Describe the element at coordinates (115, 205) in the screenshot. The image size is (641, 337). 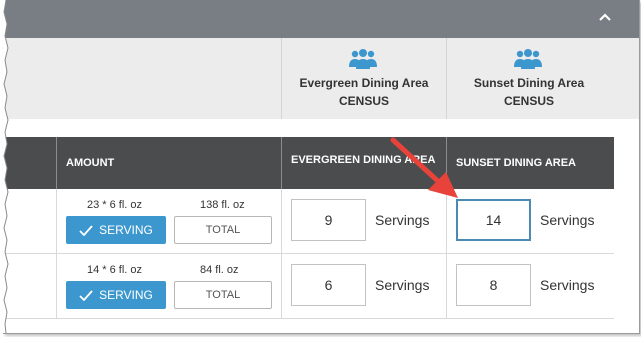
I see `per-serving-amount: 23 * 6 fl. oz` at that location.